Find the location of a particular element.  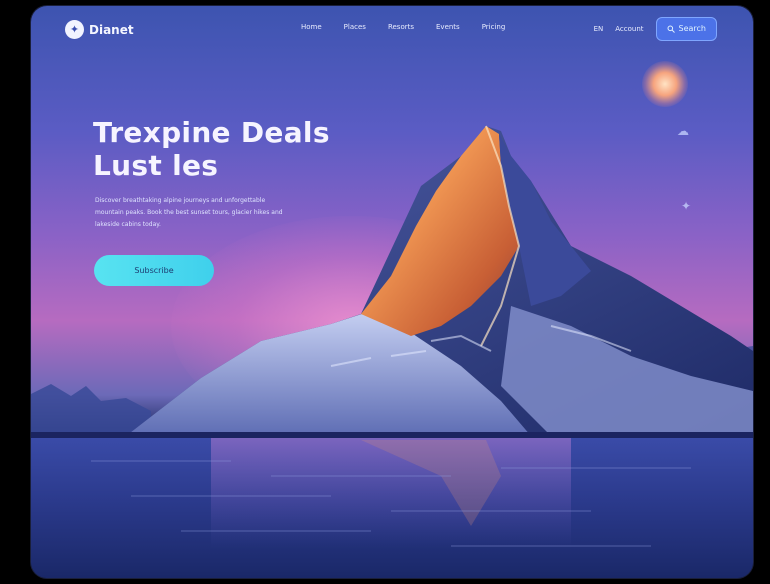

search-icon is located at coordinates (671, 29).